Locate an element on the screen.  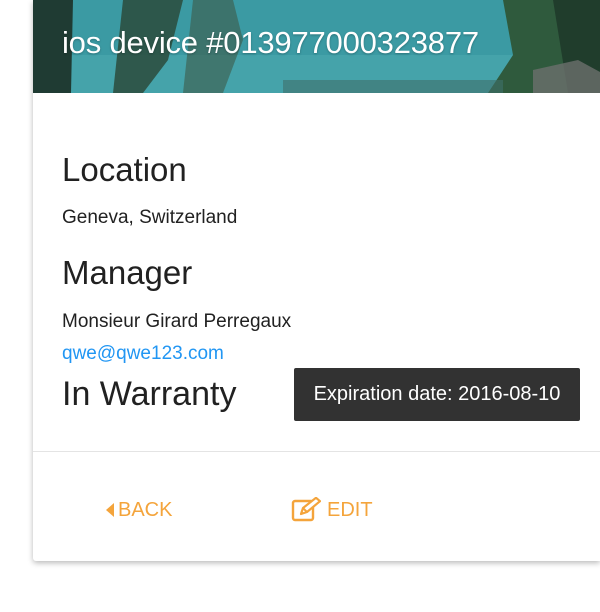
manager-email-link: qwe@qwe123.com is located at coordinates (143, 354).